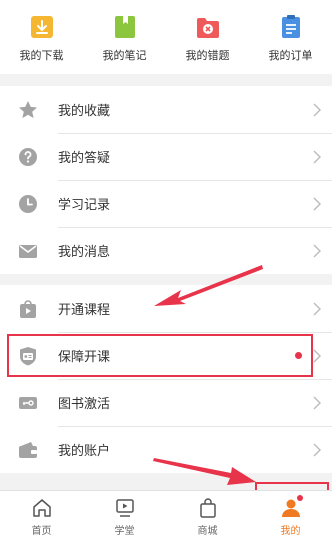 This screenshot has height=542, width=332. Describe the element at coordinates (124, 531) in the screenshot. I see `tab-label: 学堂` at that location.